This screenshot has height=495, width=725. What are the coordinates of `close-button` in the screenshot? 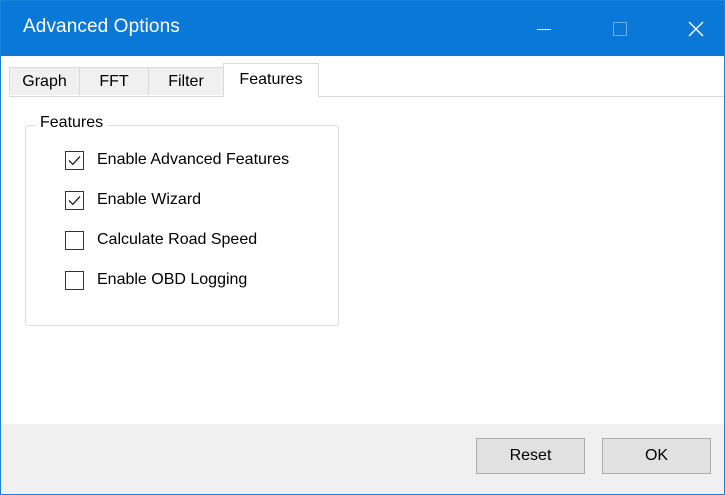 It's located at (695, 28).